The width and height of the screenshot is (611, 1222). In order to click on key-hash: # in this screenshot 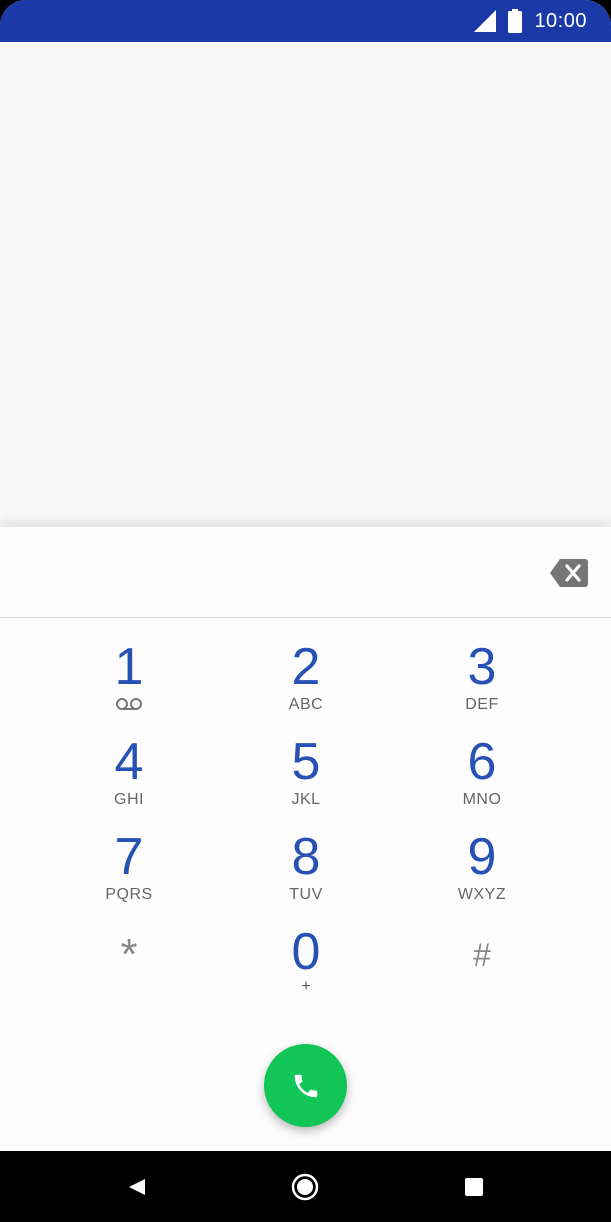, I will do `click(482, 968)`.